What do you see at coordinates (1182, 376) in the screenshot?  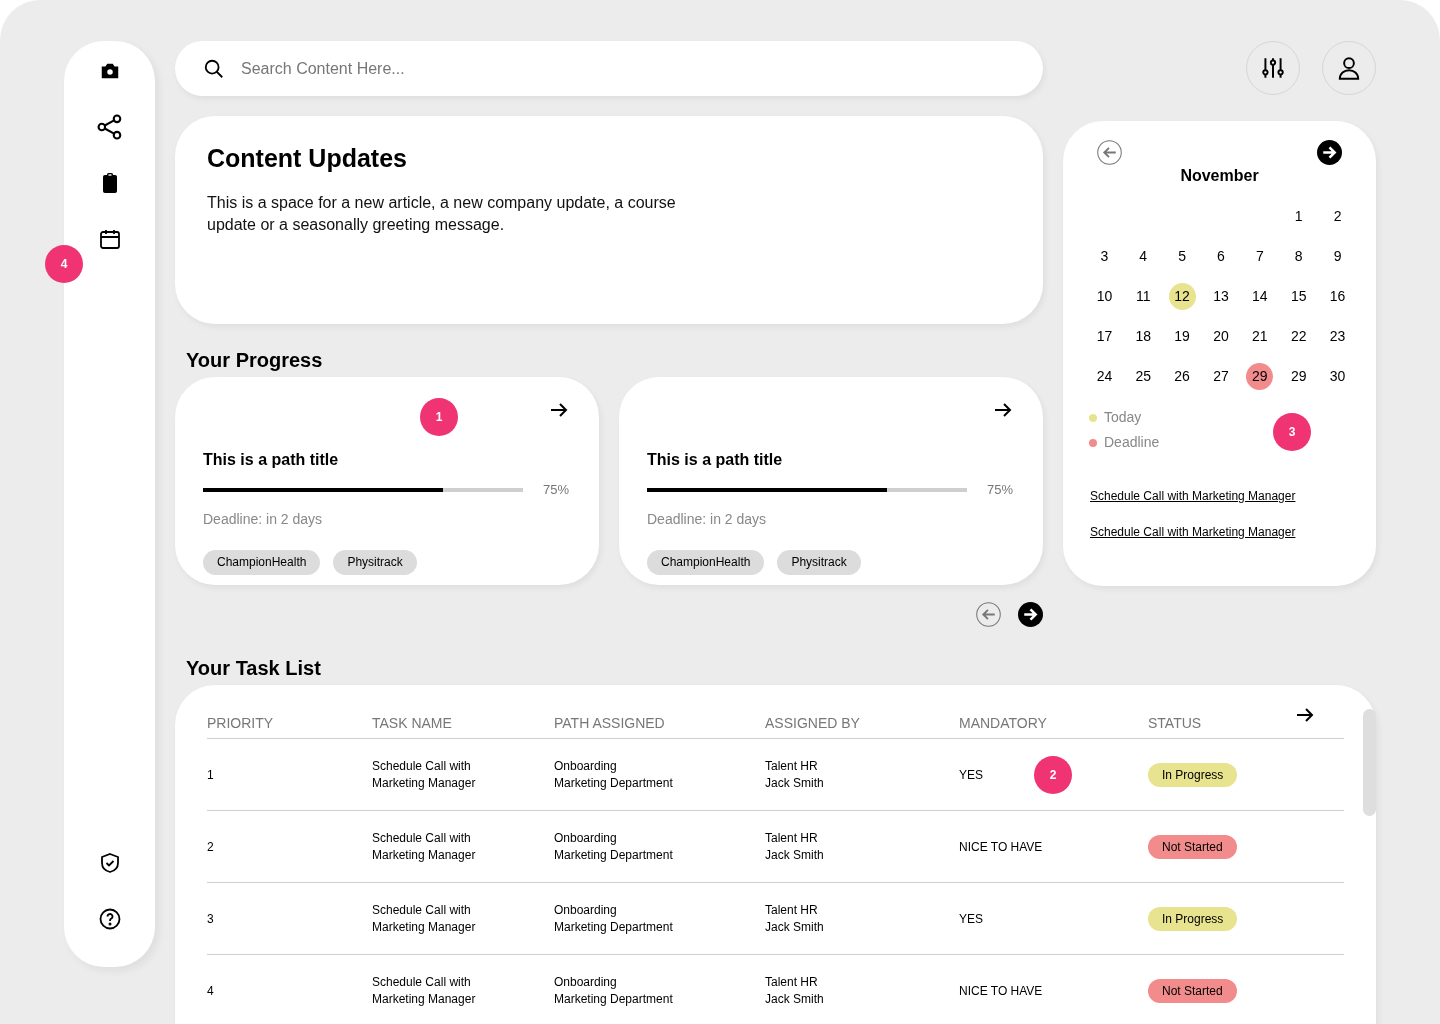 I see `calendar-day: 26` at bounding box center [1182, 376].